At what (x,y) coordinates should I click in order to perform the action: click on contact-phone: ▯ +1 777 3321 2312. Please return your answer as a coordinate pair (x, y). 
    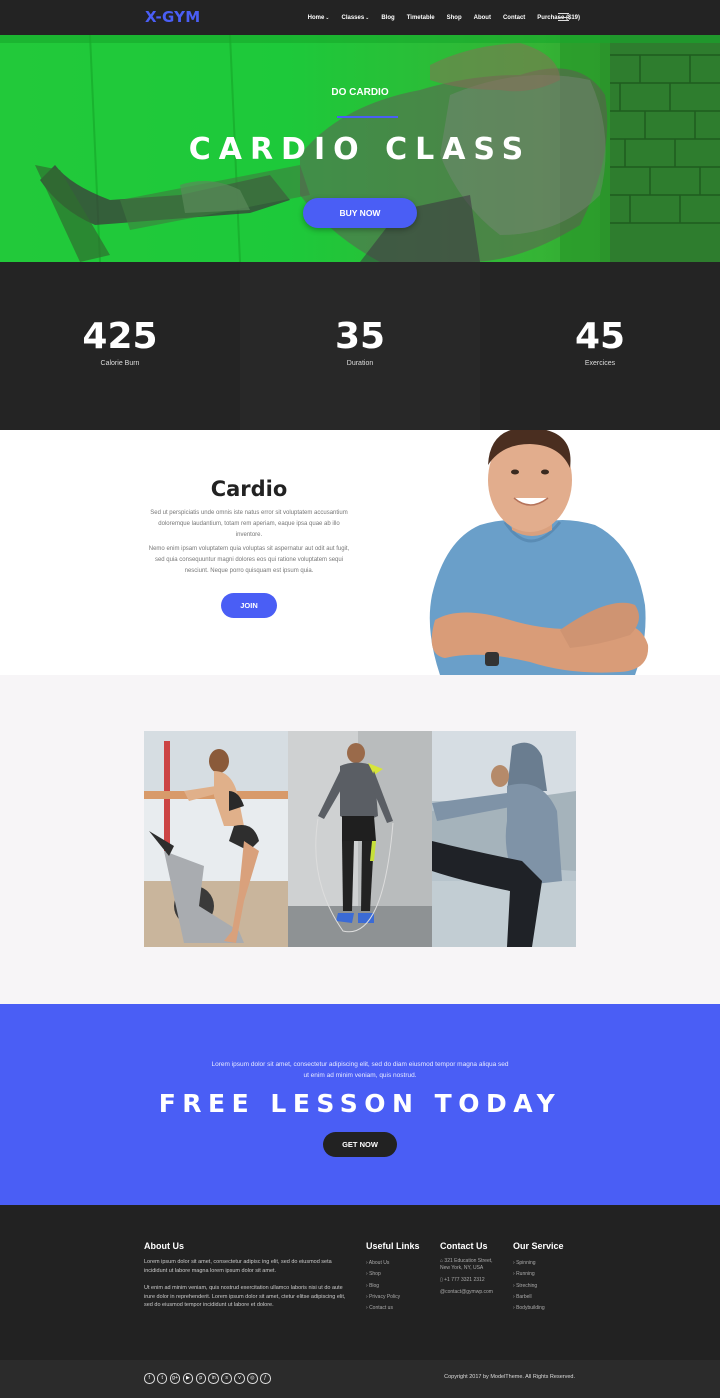
    Looking at the image, I should click on (466, 1280).